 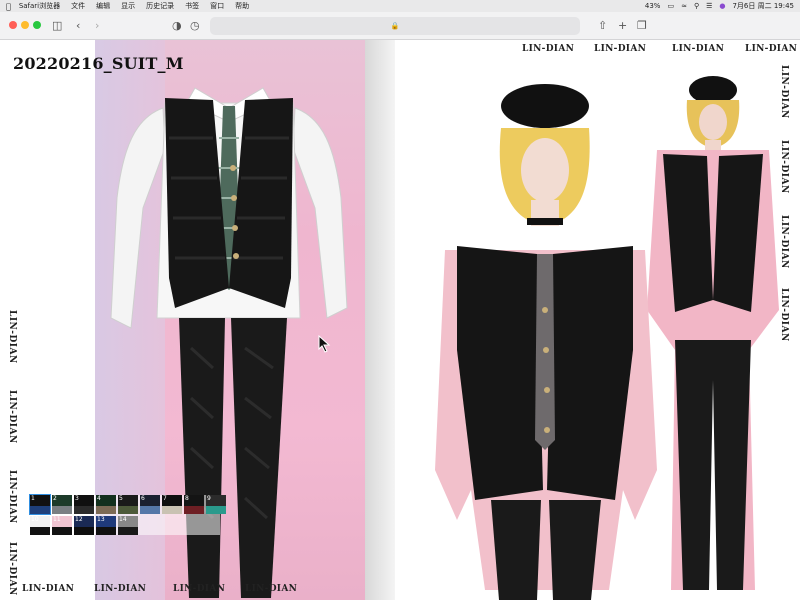 I want to click on color-swatch-11: 11, so click(x=62, y=525).